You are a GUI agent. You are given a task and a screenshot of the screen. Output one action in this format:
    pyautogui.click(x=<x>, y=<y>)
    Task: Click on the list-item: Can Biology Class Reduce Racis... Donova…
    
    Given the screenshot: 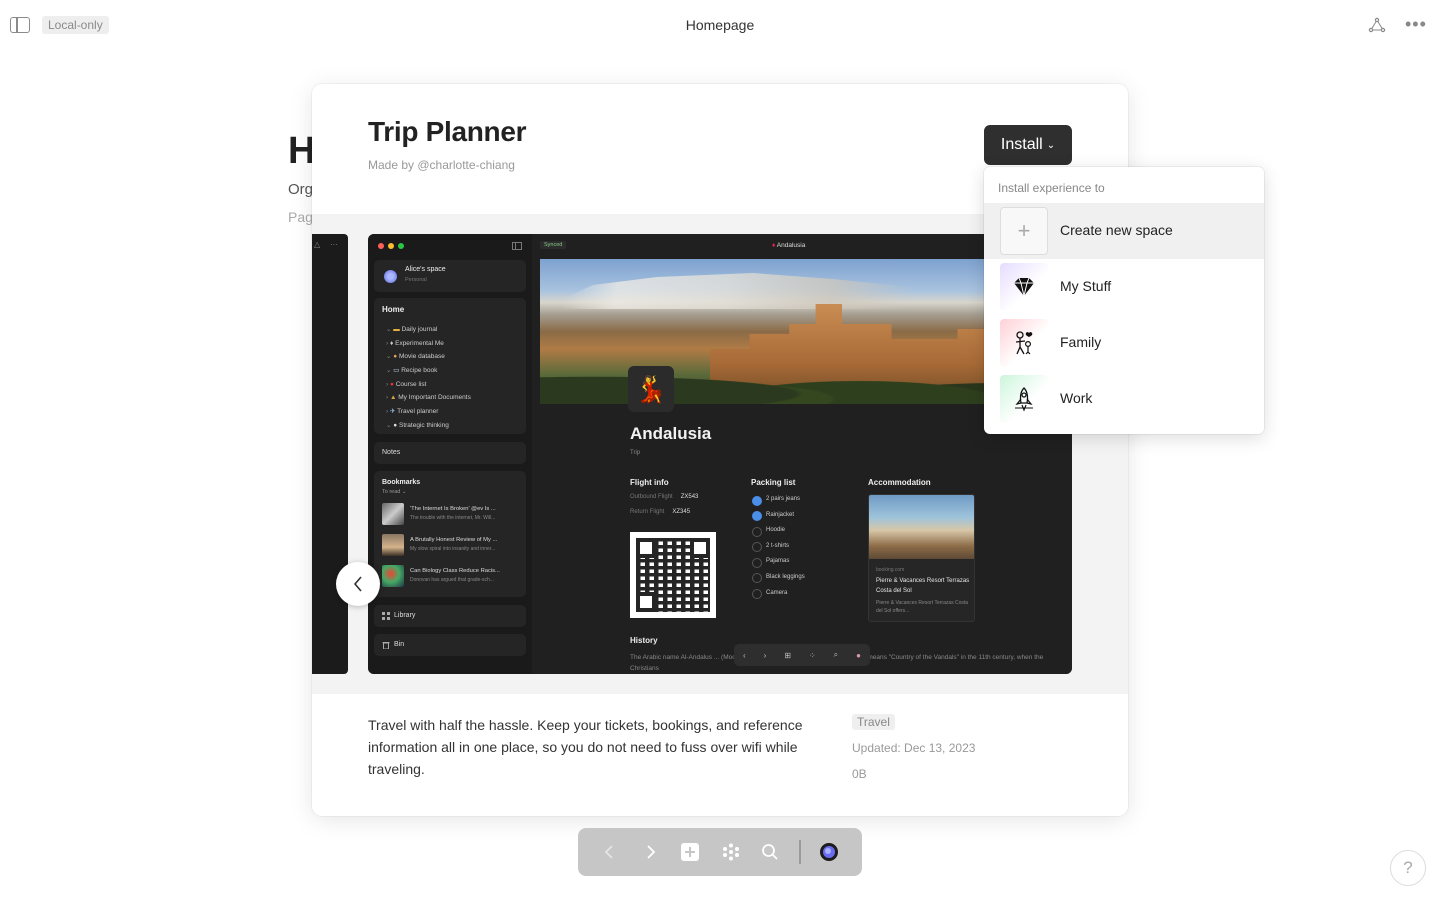 What is the action you would take?
    pyautogui.click(x=452, y=577)
    